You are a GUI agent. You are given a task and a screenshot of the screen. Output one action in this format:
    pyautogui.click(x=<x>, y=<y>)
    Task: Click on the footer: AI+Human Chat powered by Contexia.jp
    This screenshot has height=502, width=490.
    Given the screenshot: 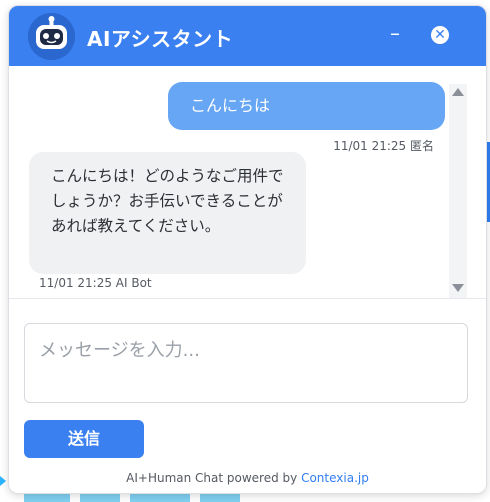 What is the action you would take?
    pyautogui.click(x=247, y=478)
    